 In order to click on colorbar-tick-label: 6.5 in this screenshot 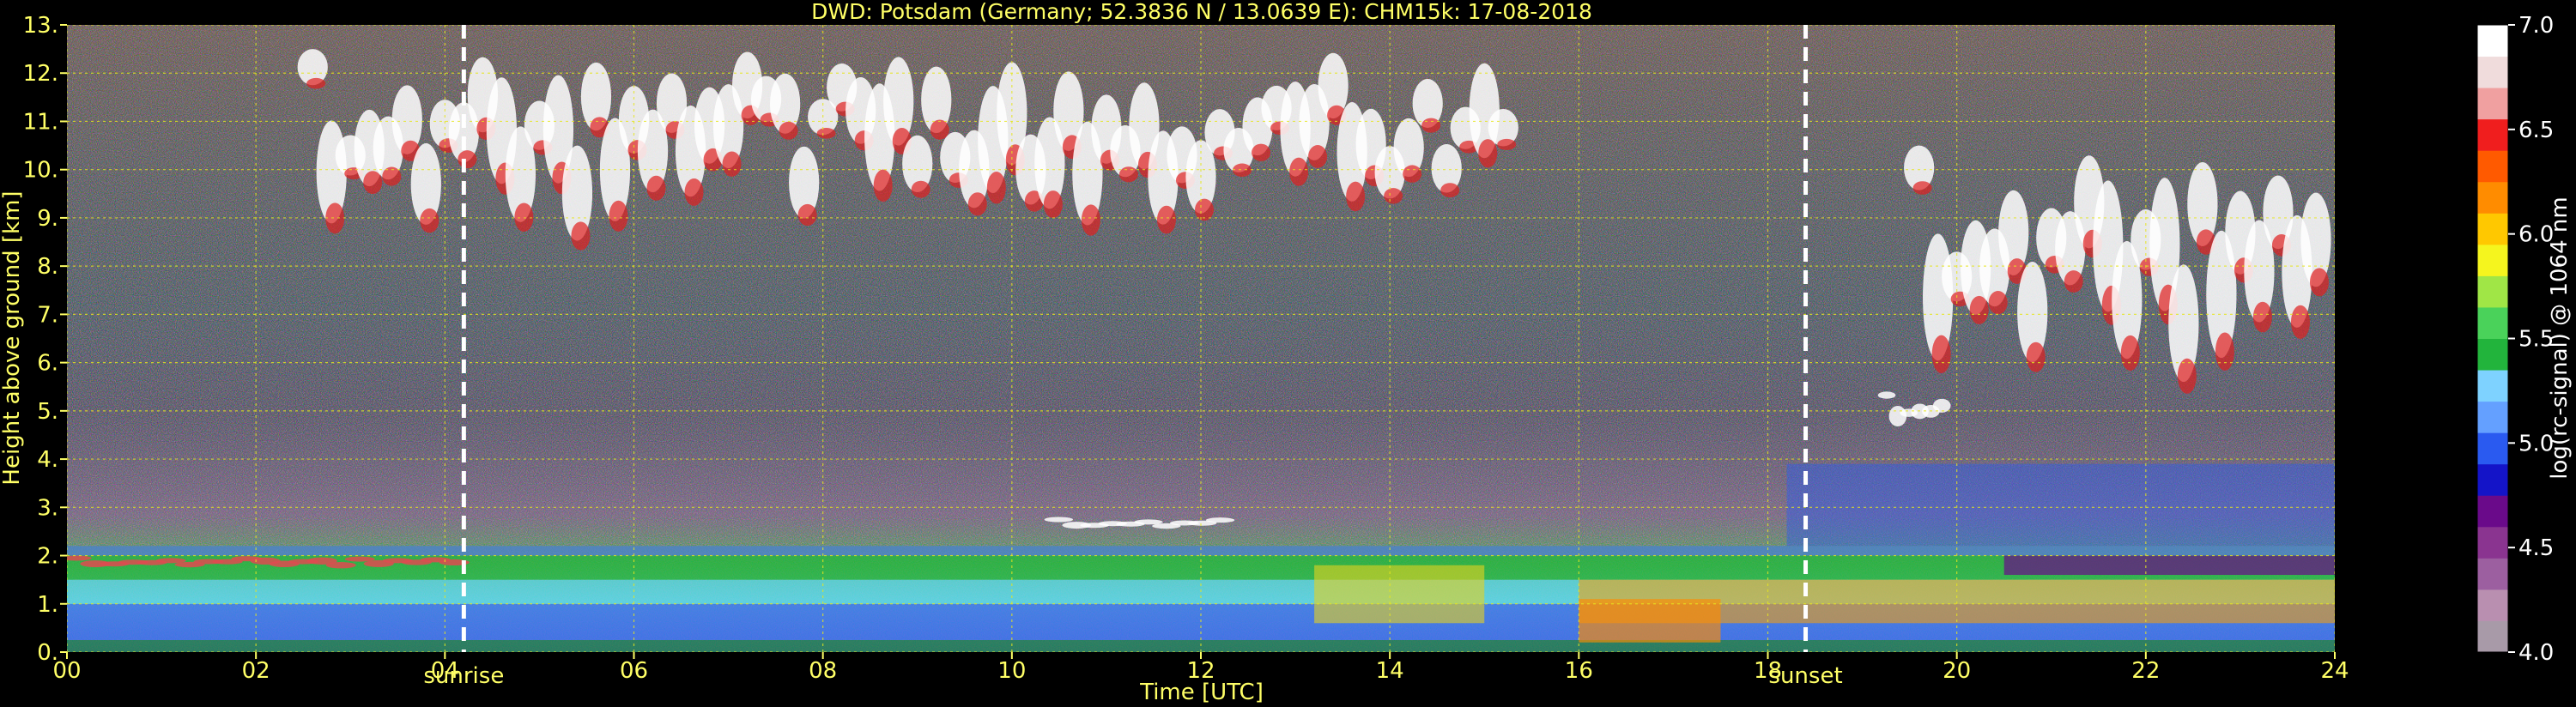, I will do `click(2536, 130)`.